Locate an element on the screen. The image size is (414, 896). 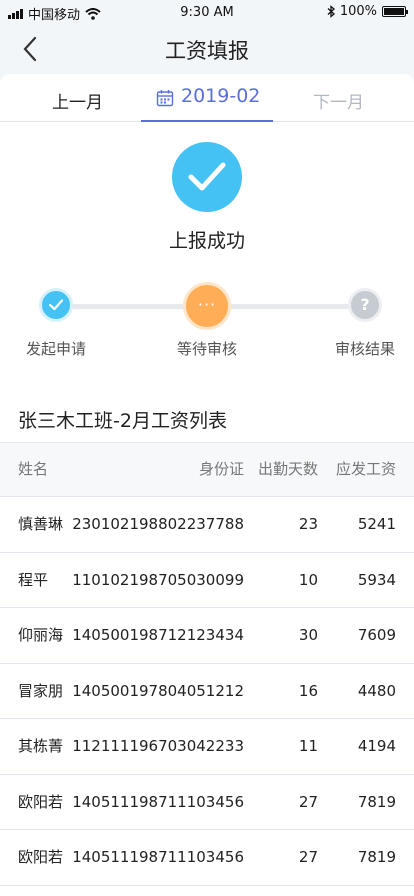
column-header-days: 出勤天数 is located at coordinates (287, 469).